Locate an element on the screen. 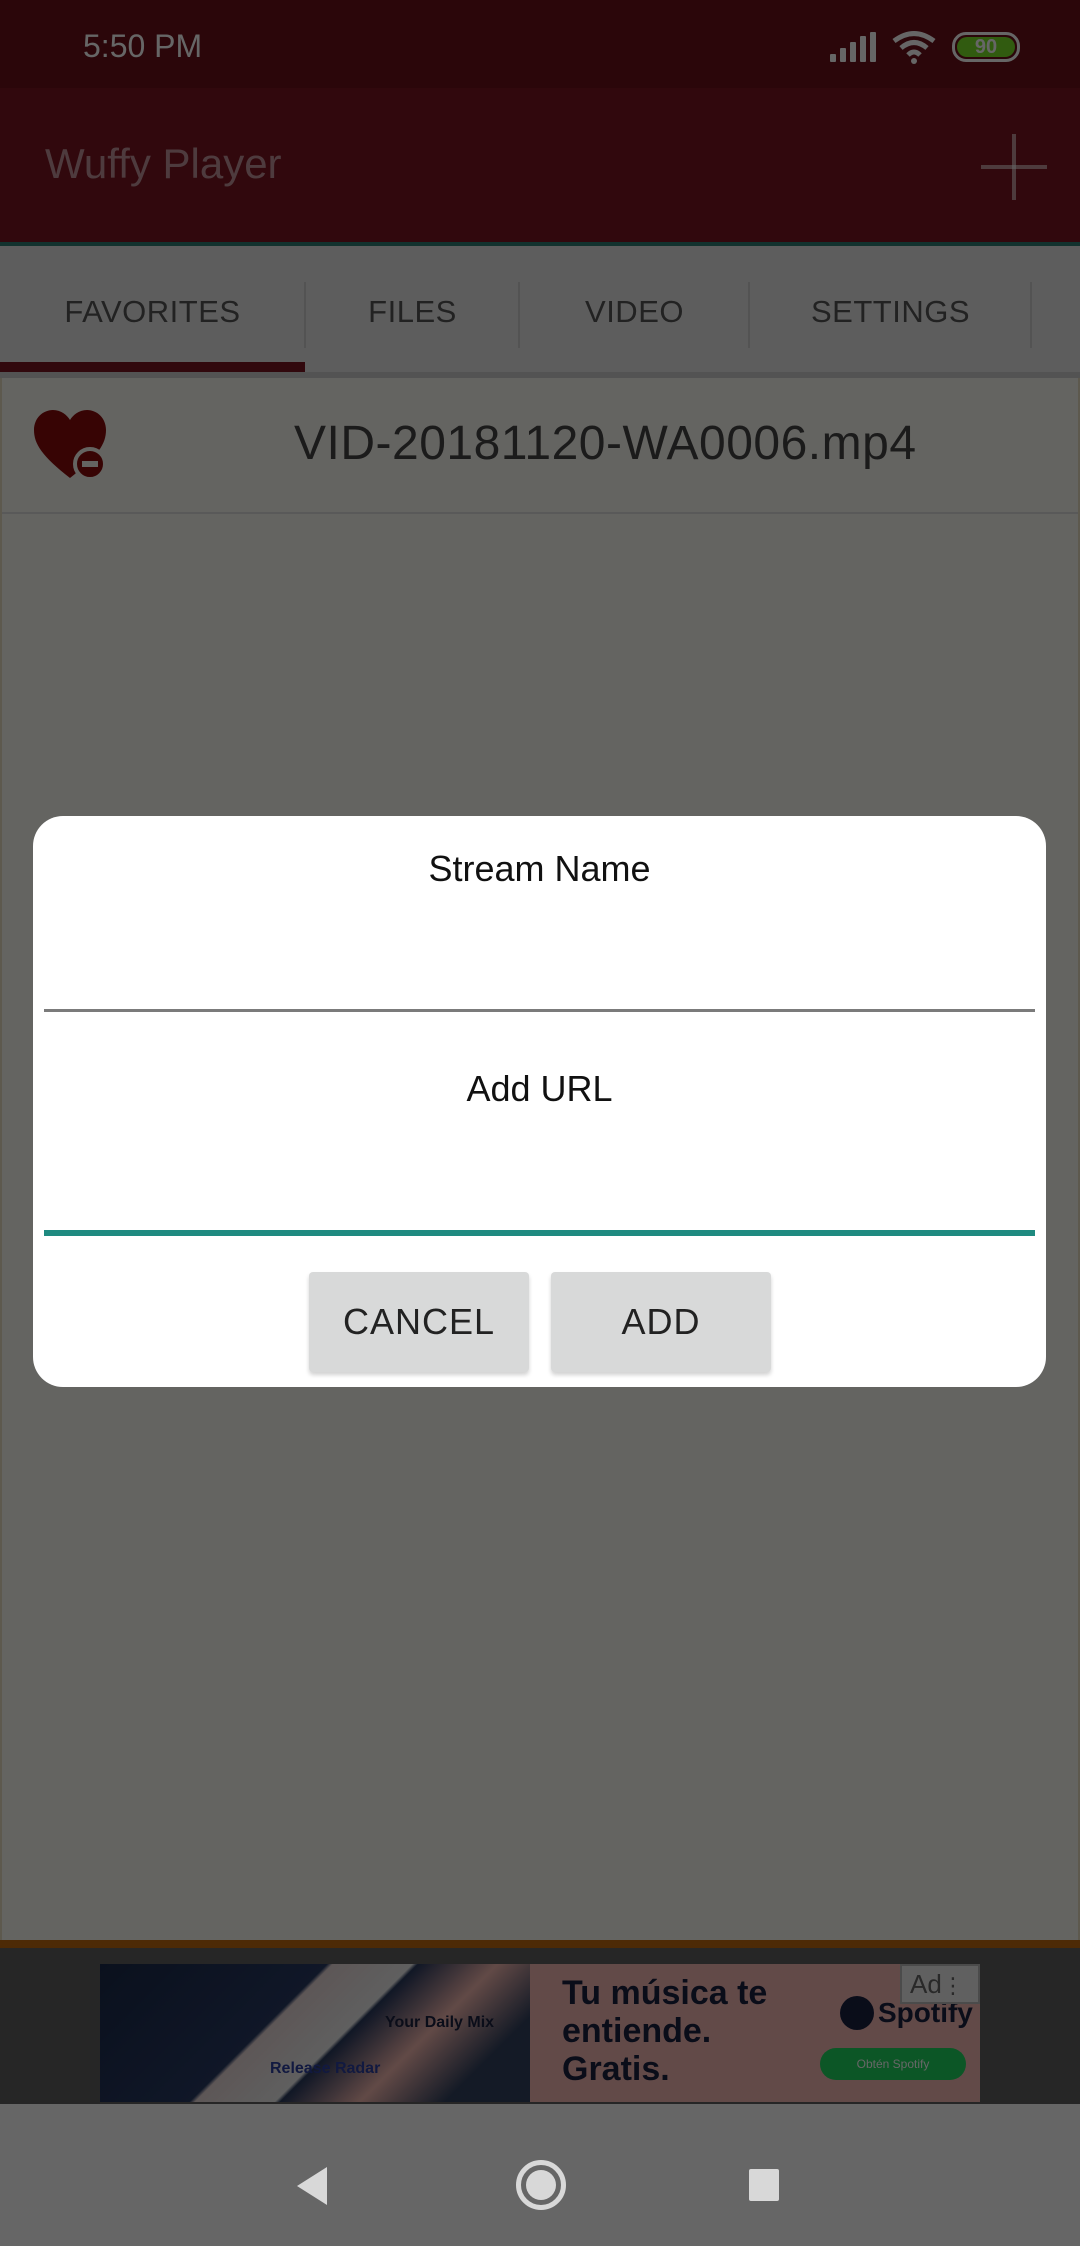 This screenshot has height=2246, width=1080. cancel-button: CANCEL is located at coordinates (419, 1322).